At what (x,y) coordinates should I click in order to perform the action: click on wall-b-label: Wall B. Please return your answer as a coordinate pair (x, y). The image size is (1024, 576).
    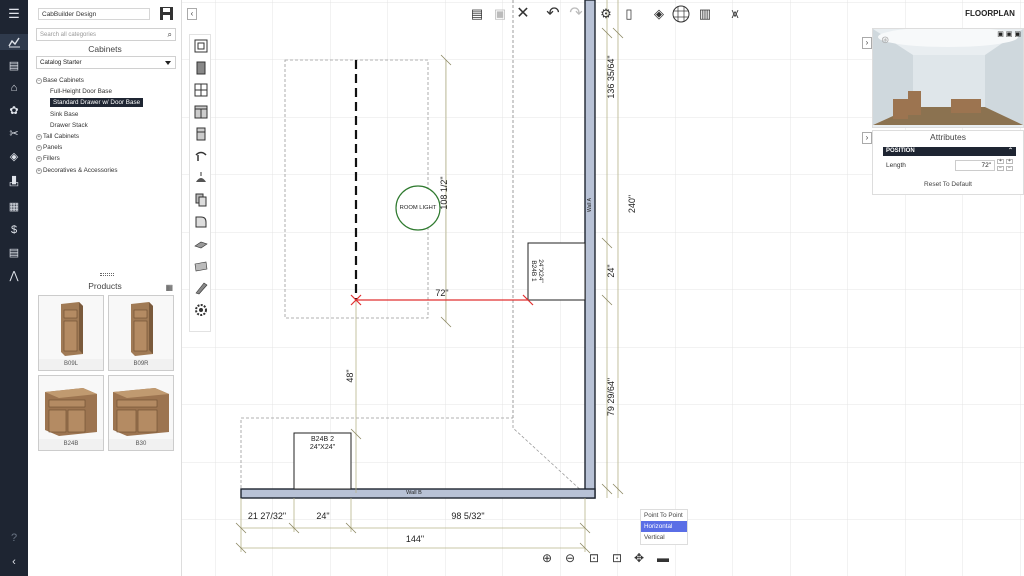
    Looking at the image, I should click on (414, 493).